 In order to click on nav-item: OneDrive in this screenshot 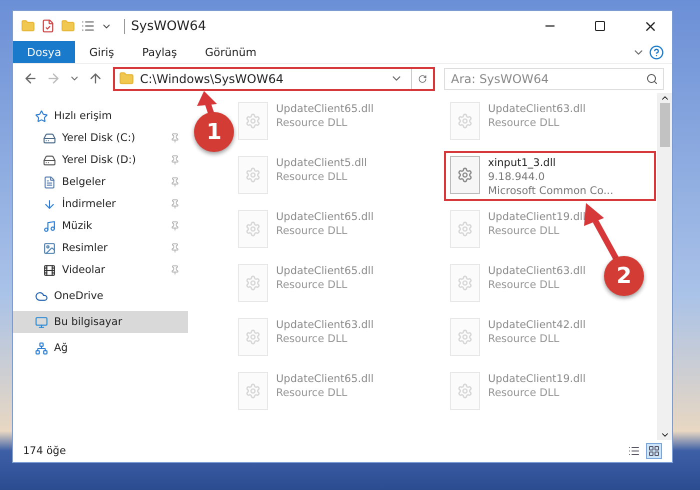, I will do `click(100, 296)`.